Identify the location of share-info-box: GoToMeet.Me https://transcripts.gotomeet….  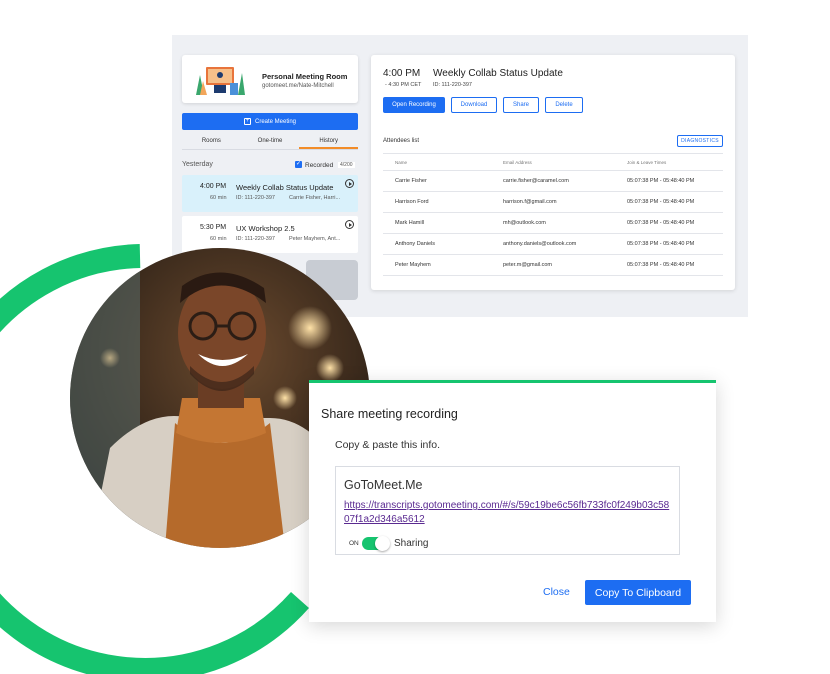
(507, 510).